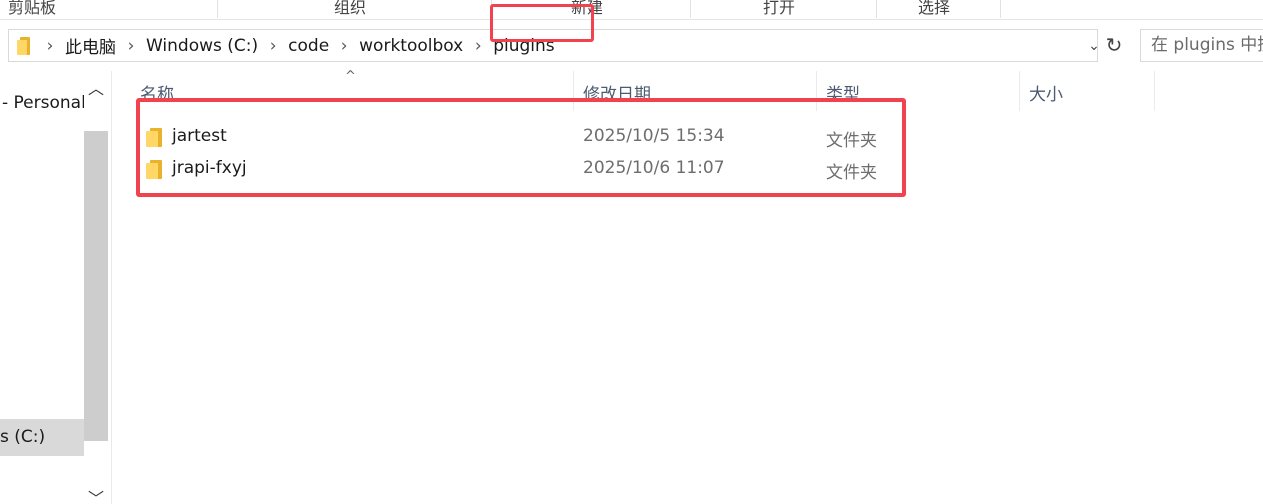 This screenshot has width=1263, height=504. What do you see at coordinates (654, 168) in the screenshot?
I see `item-modified: 2025/10/6 11:07` at bounding box center [654, 168].